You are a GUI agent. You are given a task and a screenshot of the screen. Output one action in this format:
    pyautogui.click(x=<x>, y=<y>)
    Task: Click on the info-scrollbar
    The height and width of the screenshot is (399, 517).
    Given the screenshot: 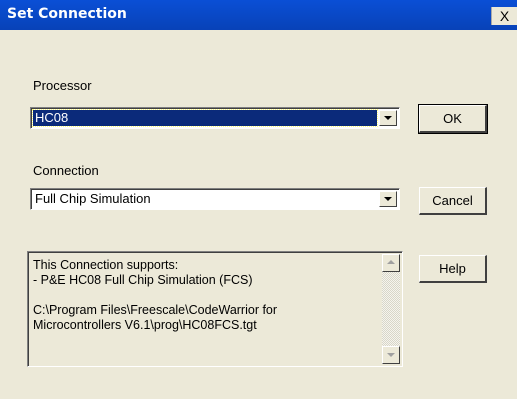 What is the action you would take?
    pyautogui.click(x=391, y=309)
    